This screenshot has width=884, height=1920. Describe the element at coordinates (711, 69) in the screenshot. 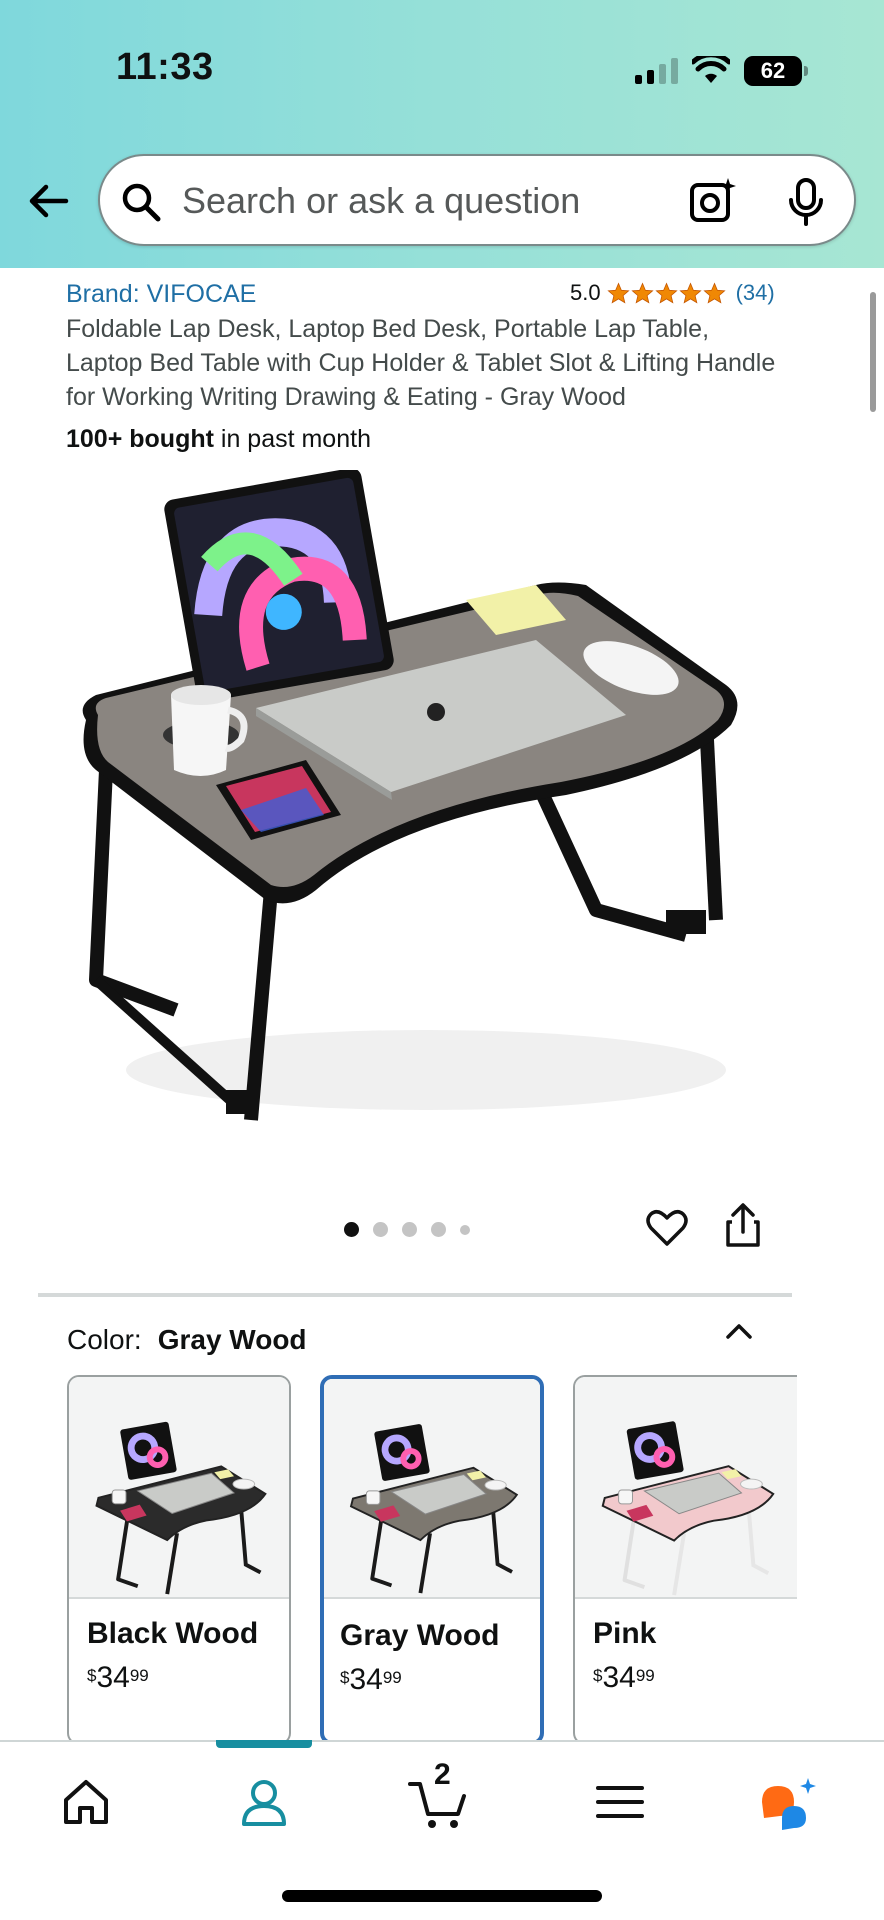

I see `wifi-icon` at that location.